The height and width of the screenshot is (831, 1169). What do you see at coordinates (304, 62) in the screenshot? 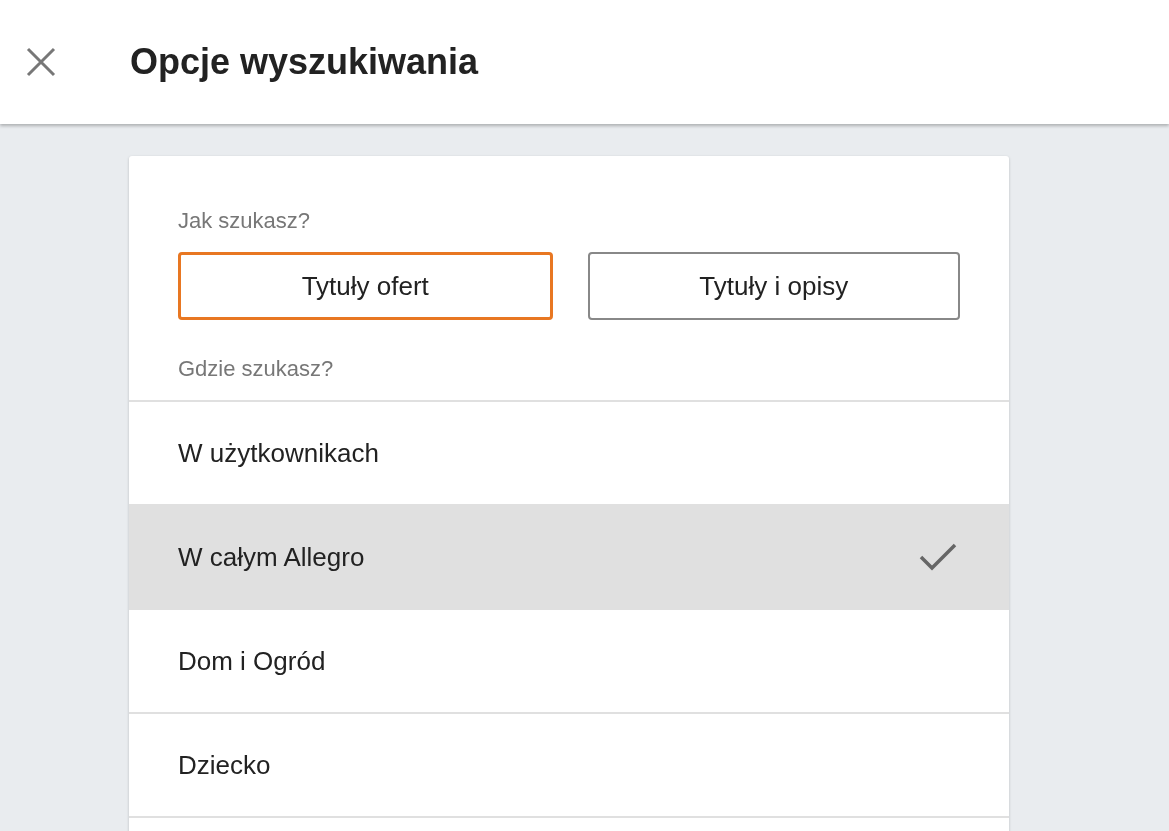
I see `page-title: Opcje wyszukiwania` at bounding box center [304, 62].